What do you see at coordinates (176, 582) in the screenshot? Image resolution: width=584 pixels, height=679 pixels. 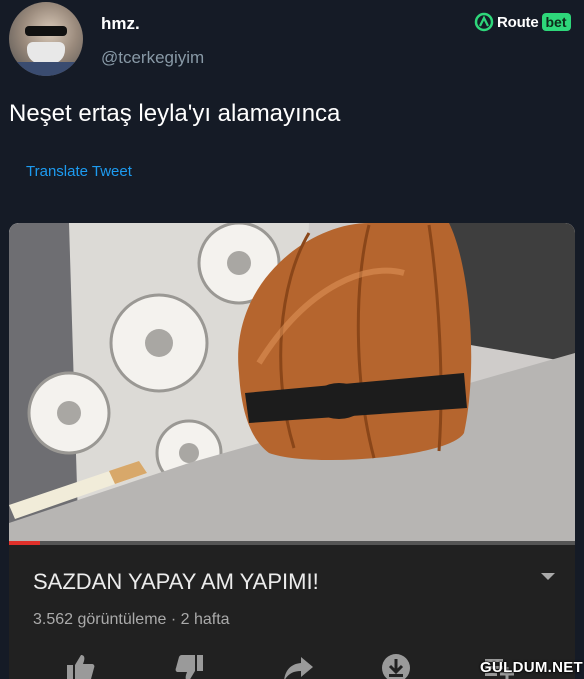 I see `video-title: SAZDAN YAPAY AM YAPIMI!` at bounding box center [176, 582].